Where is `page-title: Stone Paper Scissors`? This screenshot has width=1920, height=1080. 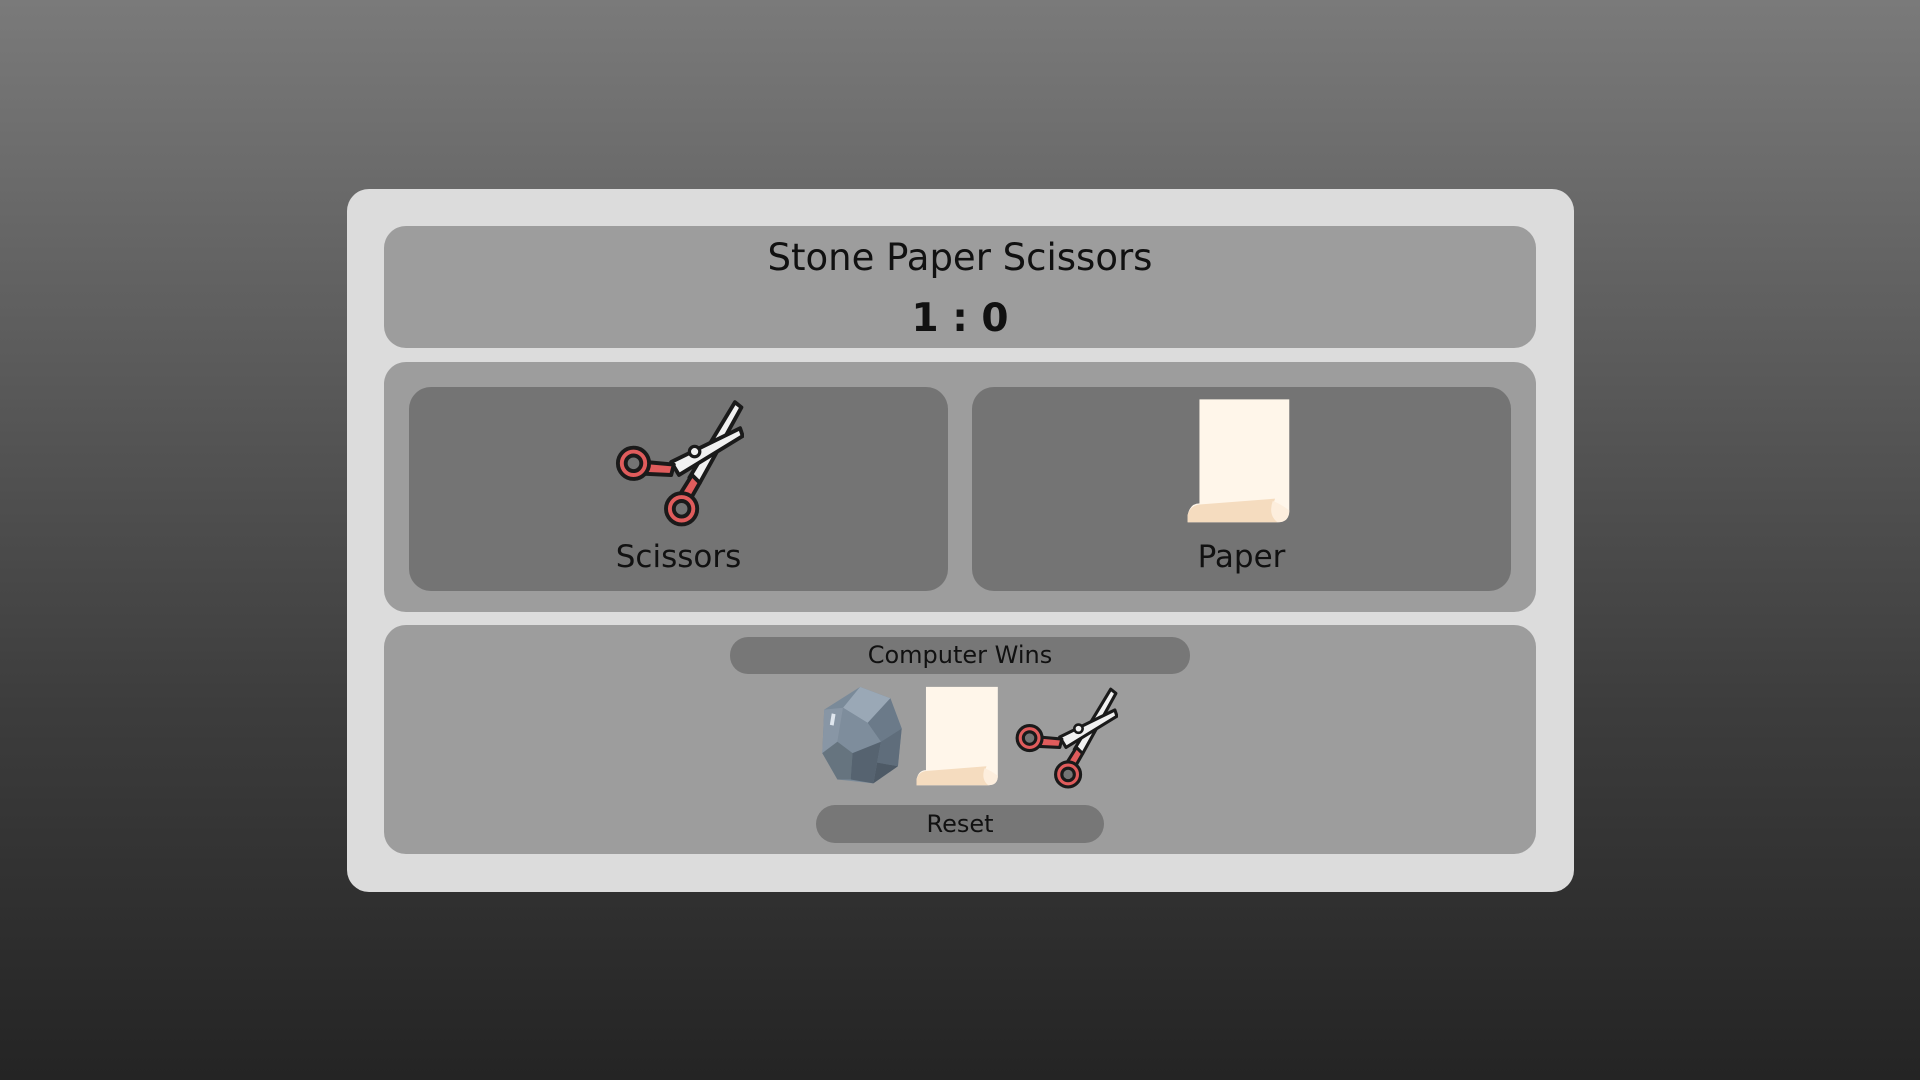 page-title: Stone Paper Scissors is located at coordinates (960, 257).